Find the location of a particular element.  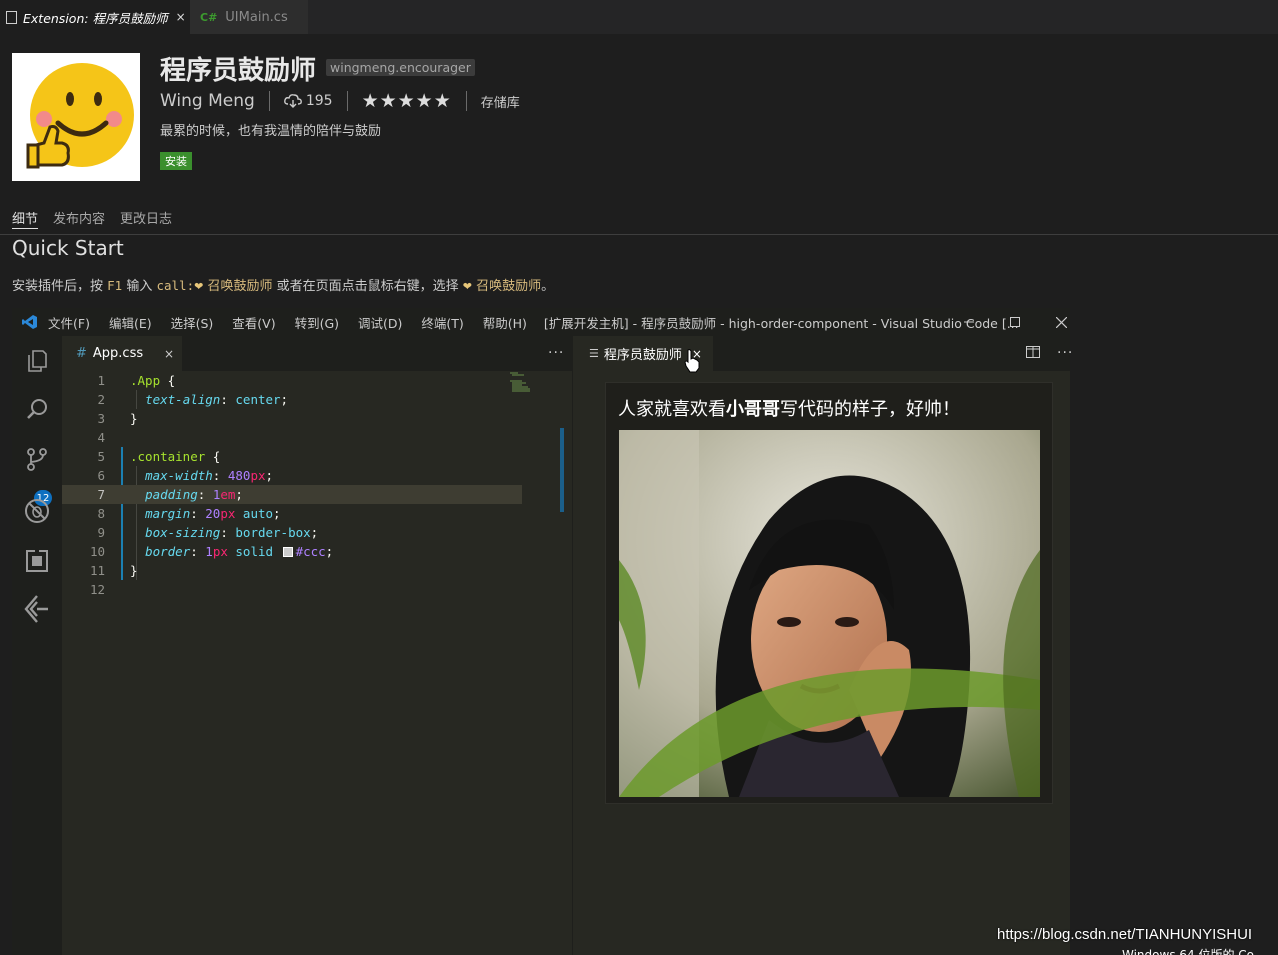

document-icon is located at coordinates (11, 17).